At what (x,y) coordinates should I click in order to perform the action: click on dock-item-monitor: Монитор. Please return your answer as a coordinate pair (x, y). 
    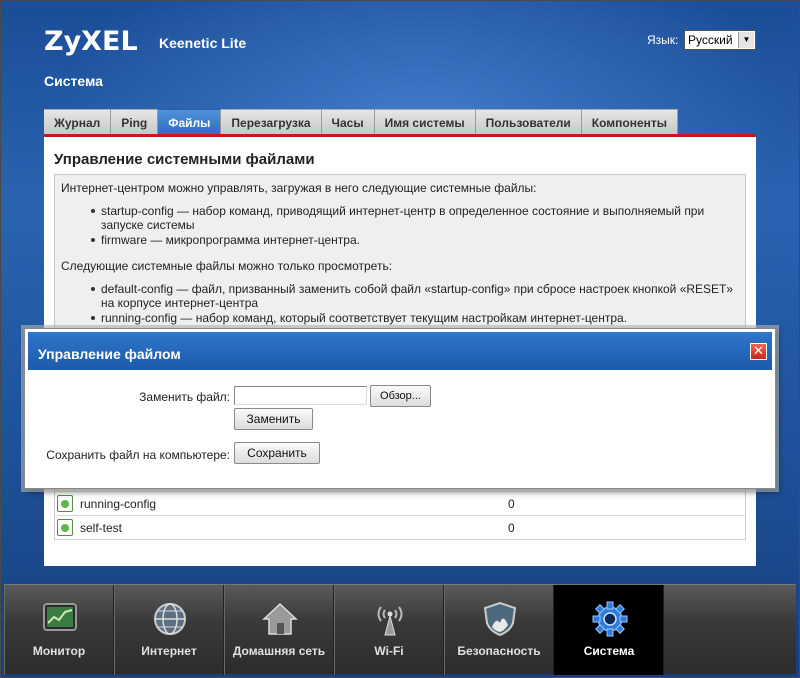
    Looking at the image, I should click on (59, 630).